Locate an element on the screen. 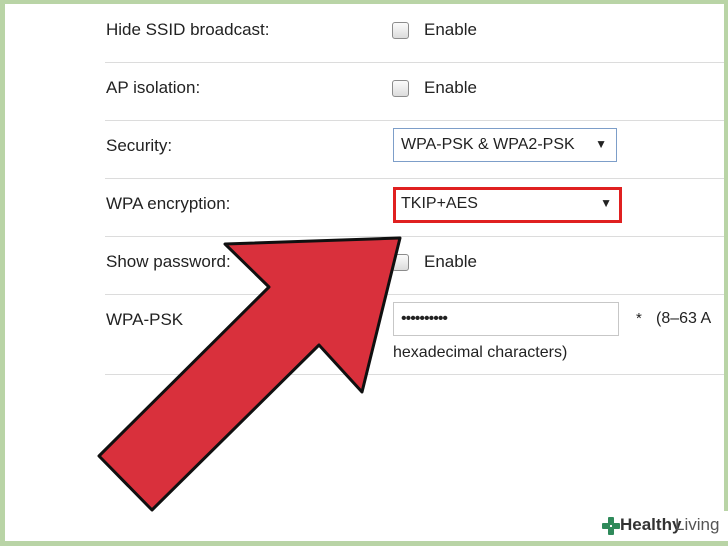  healthy-living-watermark: Healthy Living is located at coordinates (662, 526).